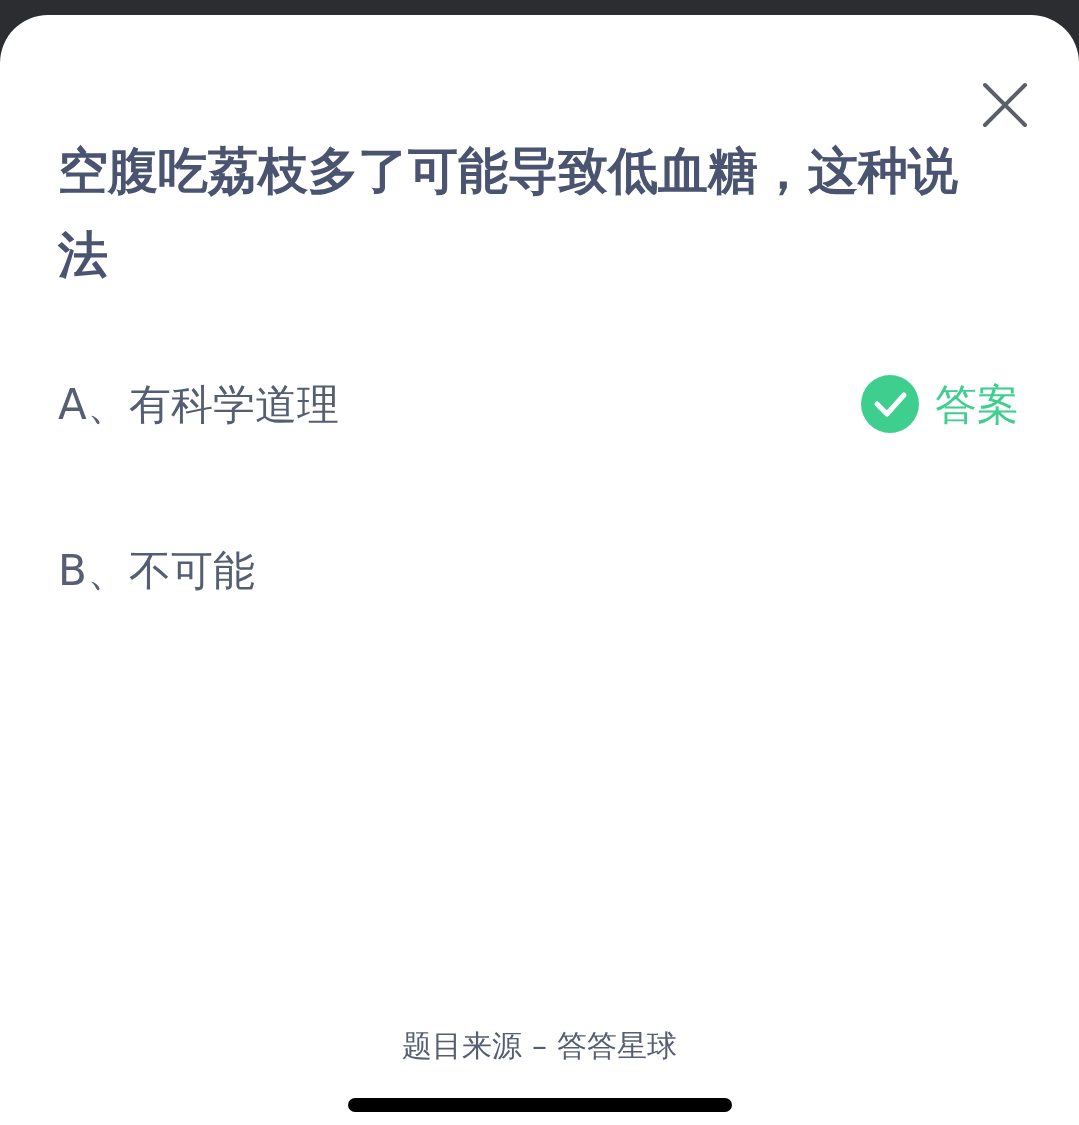 The image size is (1079, 1125). I want to click on source-text: 题目来源 – 答答星球, so click(539, 1046).